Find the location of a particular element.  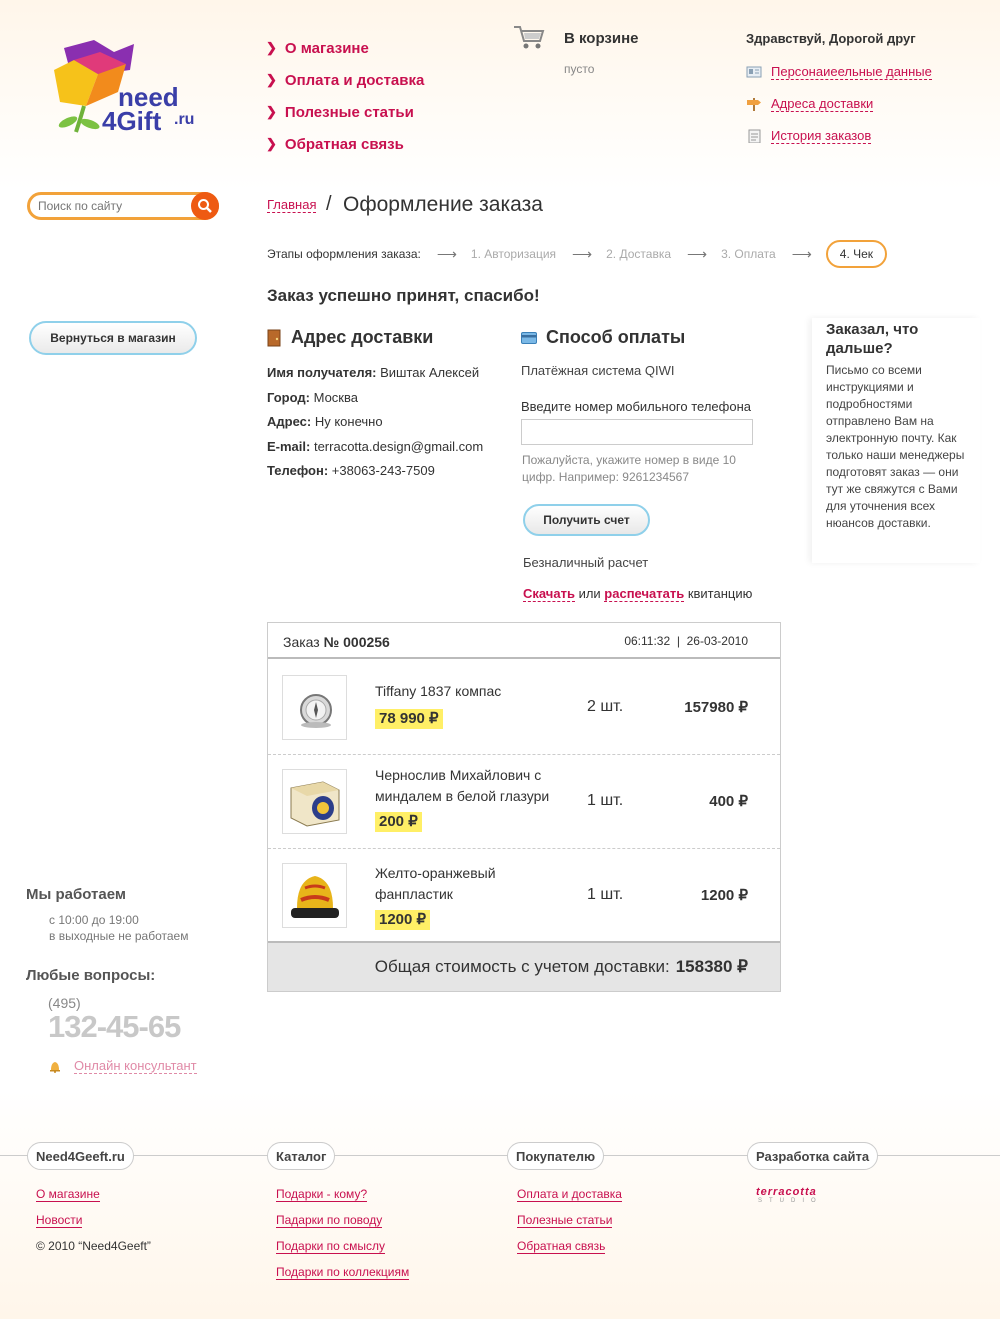

next-steps-title: Заказал, что дальше? is located at coordinates (872, 339).